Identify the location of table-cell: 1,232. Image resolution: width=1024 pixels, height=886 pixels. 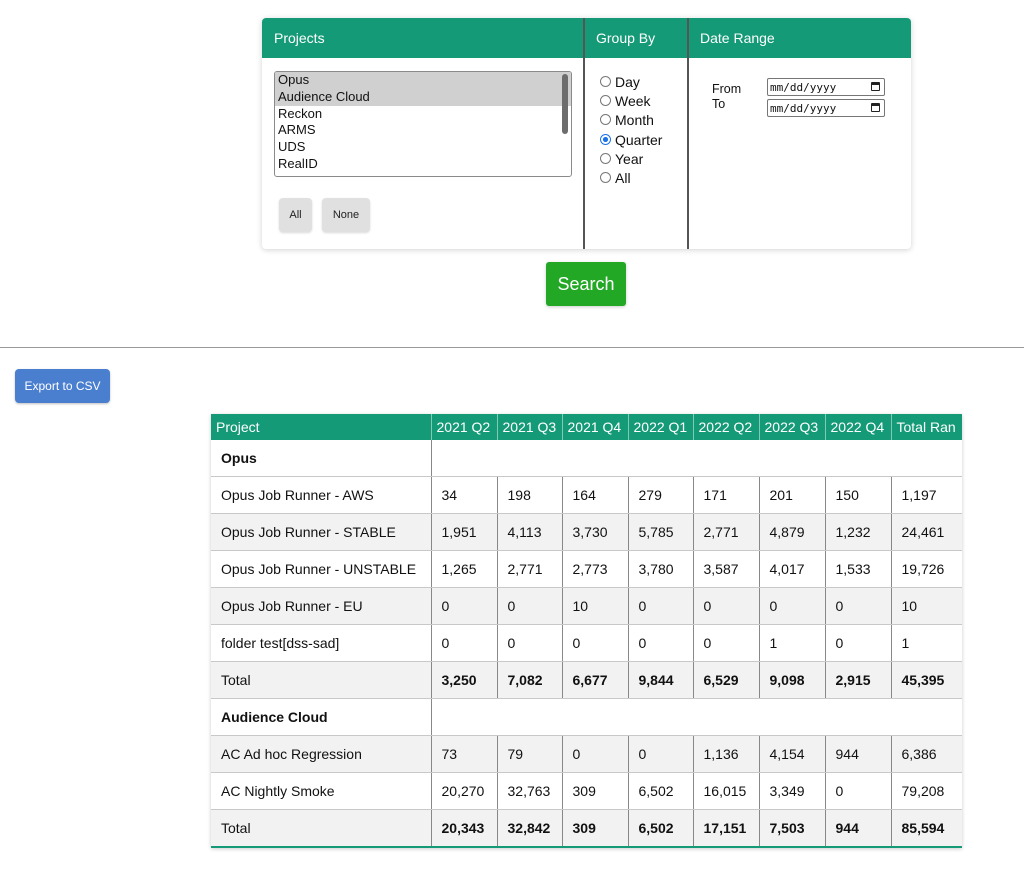
(858, 532).